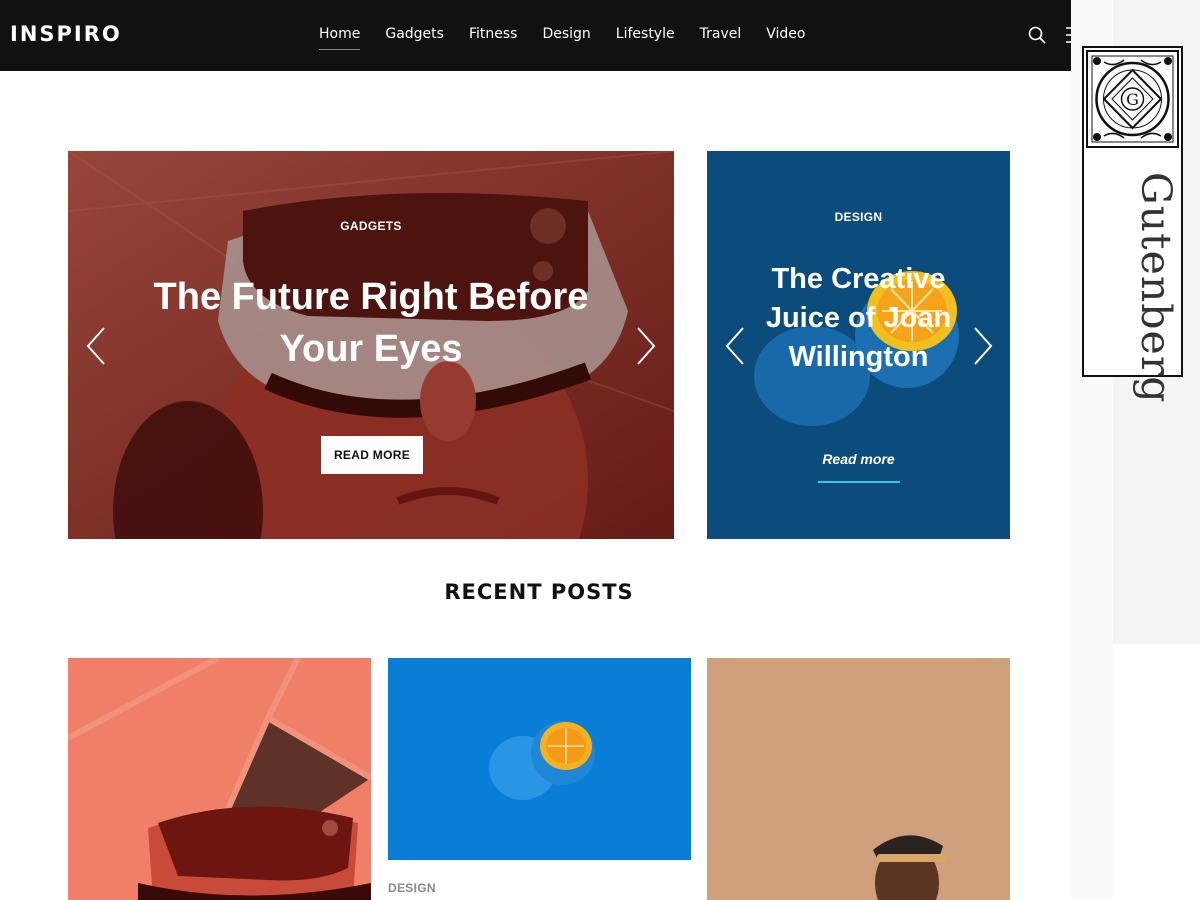 The height and width of the screenshot is (900, 1200). I want to click on post-image-orange, so click(539, 759).